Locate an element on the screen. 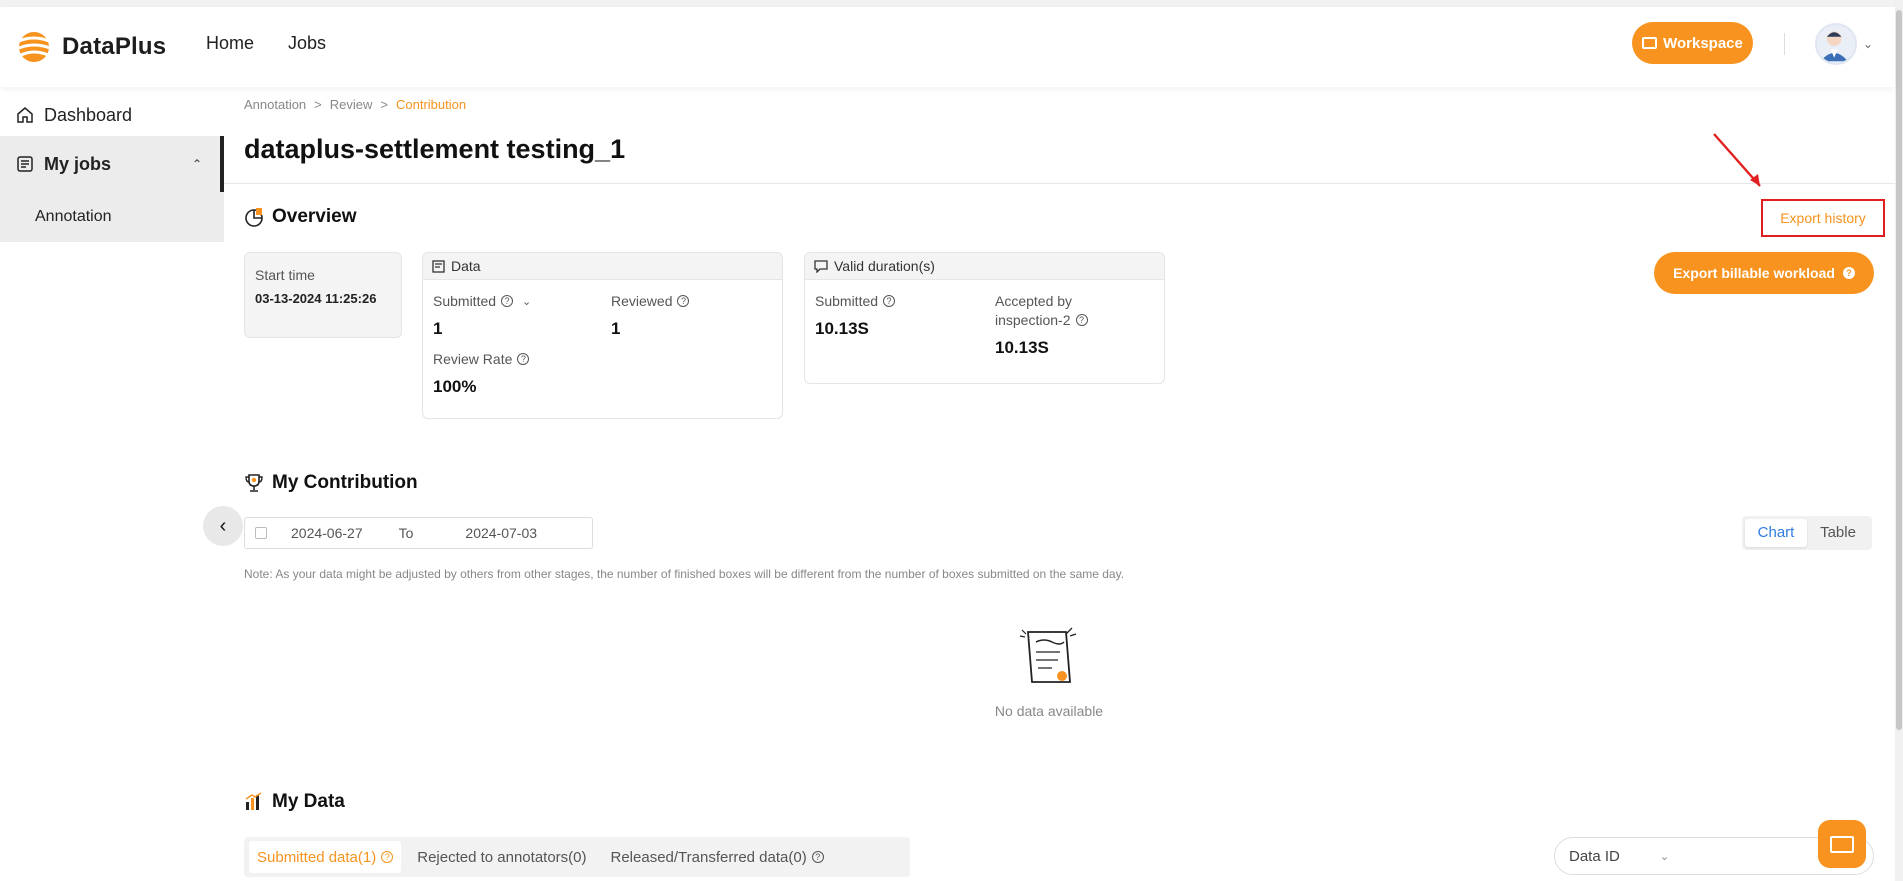  my-data-heading: My Data is located at coordinates (294, 802).